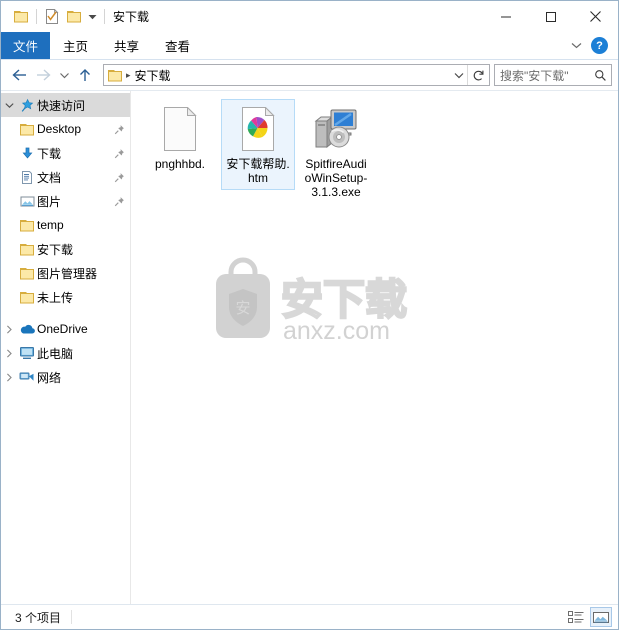 Image resolution: width=619 pixels, height=630 pixels. I want to click on quick-access-toolbar: 安下载, so click(75, 16).